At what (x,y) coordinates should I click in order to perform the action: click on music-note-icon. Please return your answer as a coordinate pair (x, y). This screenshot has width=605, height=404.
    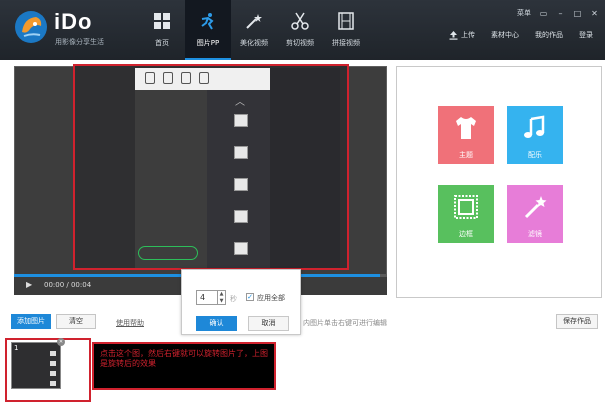
    Looking at the image, I should click on (534, 126).